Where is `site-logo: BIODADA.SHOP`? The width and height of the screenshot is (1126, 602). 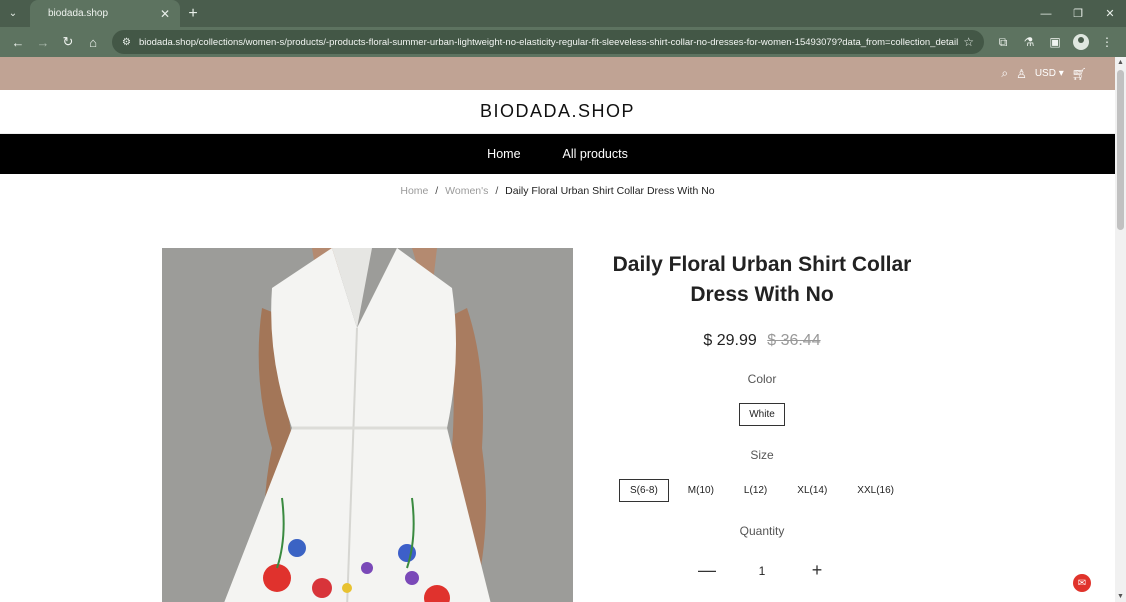 site-logo: BIODADA.SHOP is located at coordinates (557, 111).